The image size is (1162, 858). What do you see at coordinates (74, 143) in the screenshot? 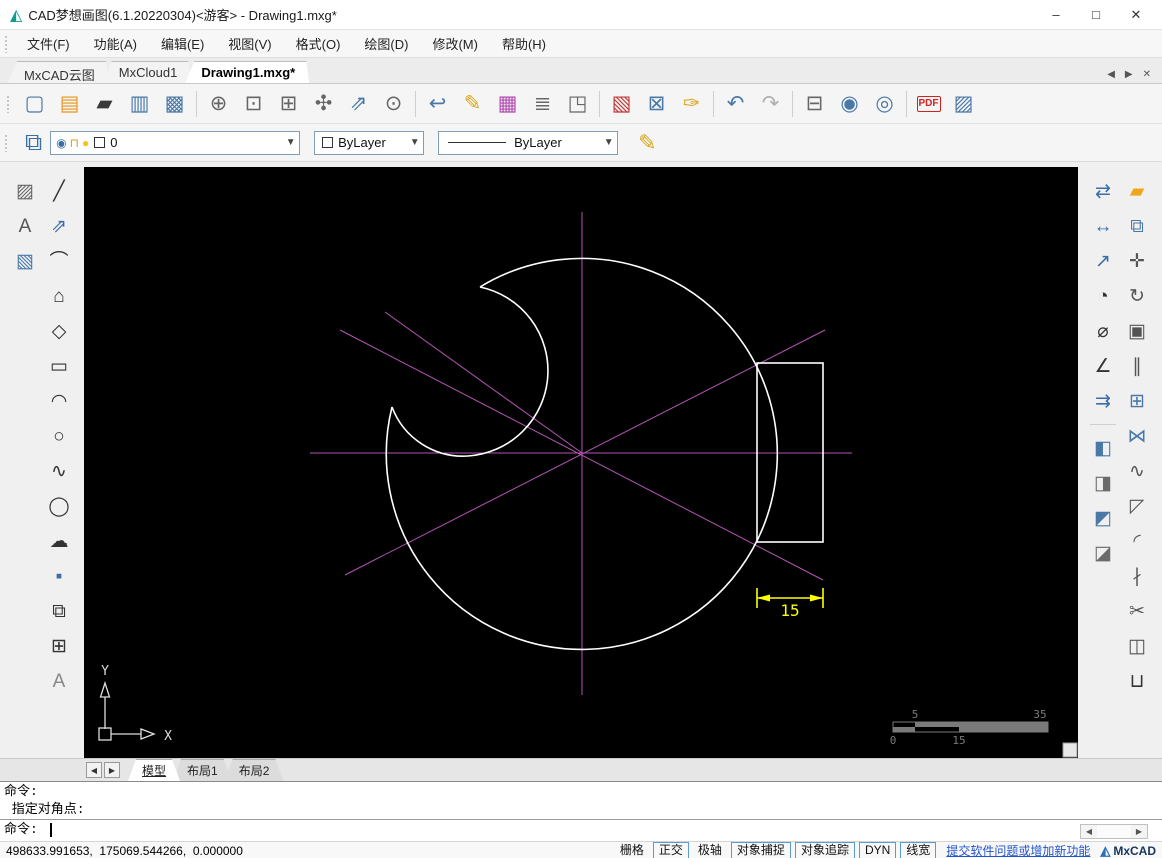
I see `lock-icon: ⊓` at bounding box center [74, 143].